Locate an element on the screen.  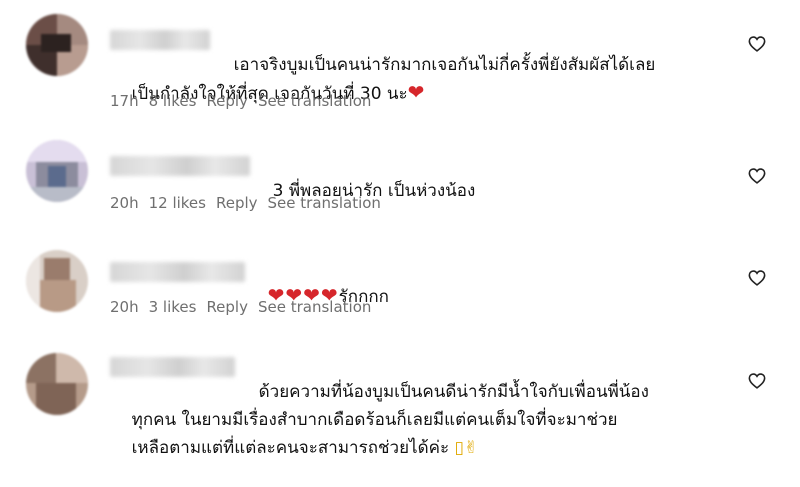
likes-count: 8 likes is located at coordinates (173, 101).